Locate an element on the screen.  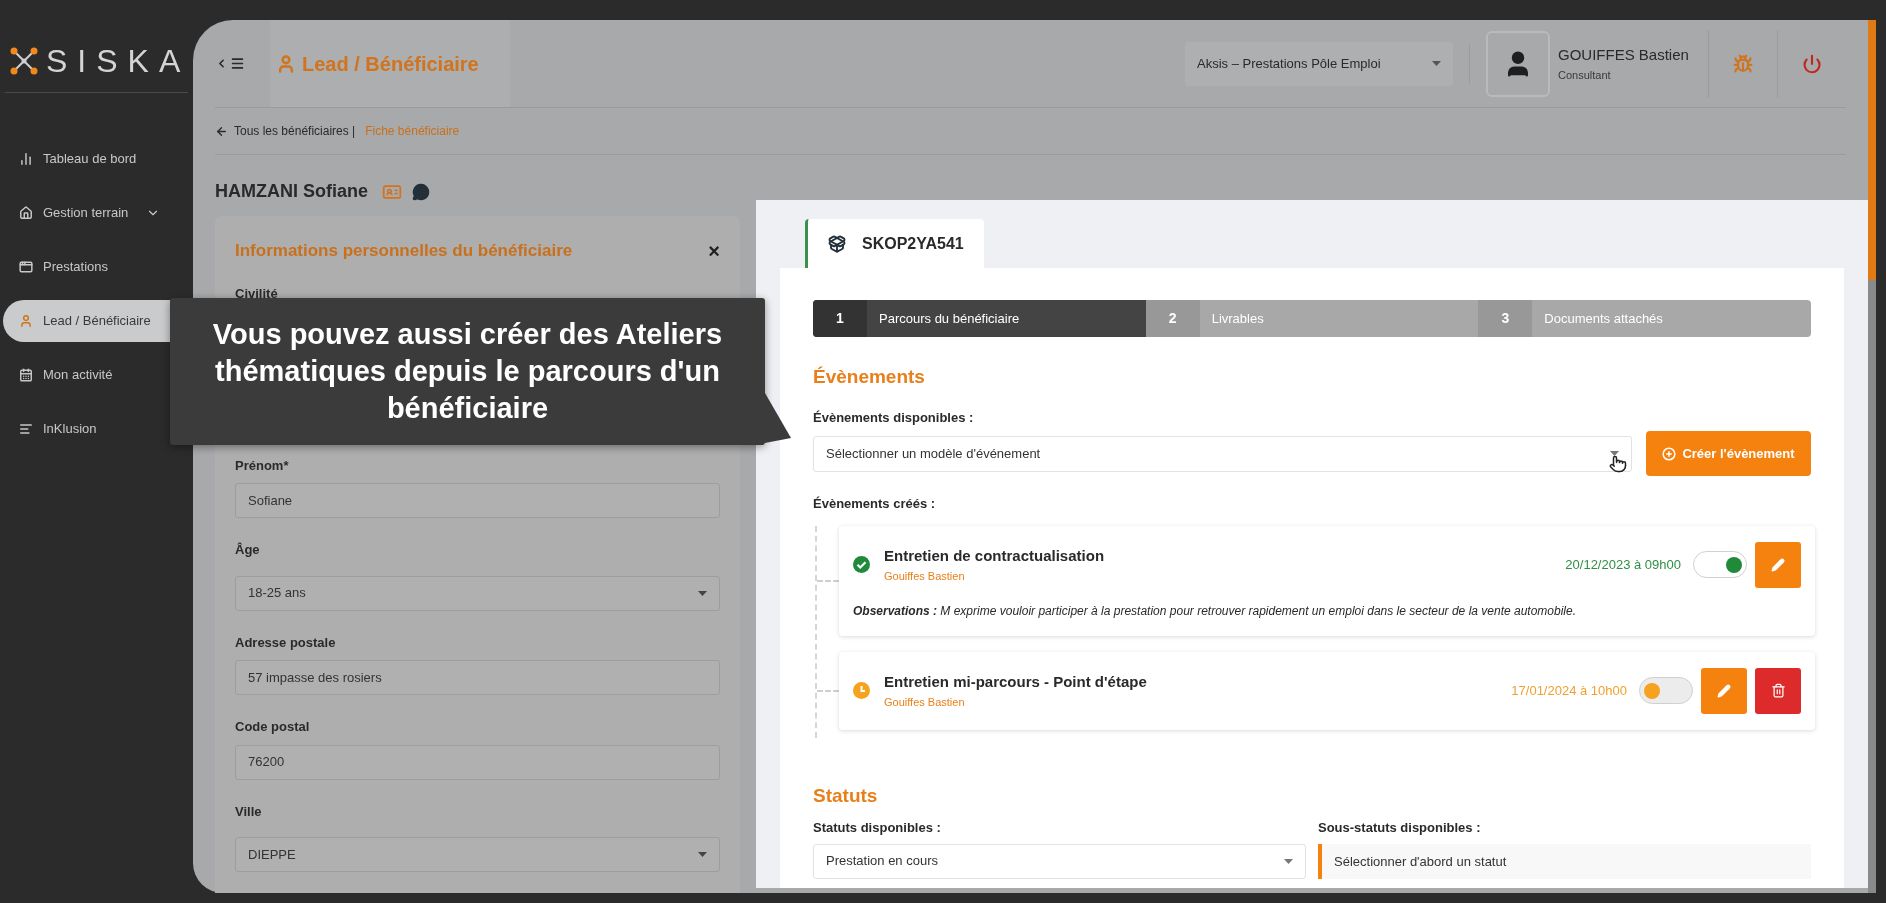
sidebar-item: Gestion terrain is located at coordinates (96, 213).